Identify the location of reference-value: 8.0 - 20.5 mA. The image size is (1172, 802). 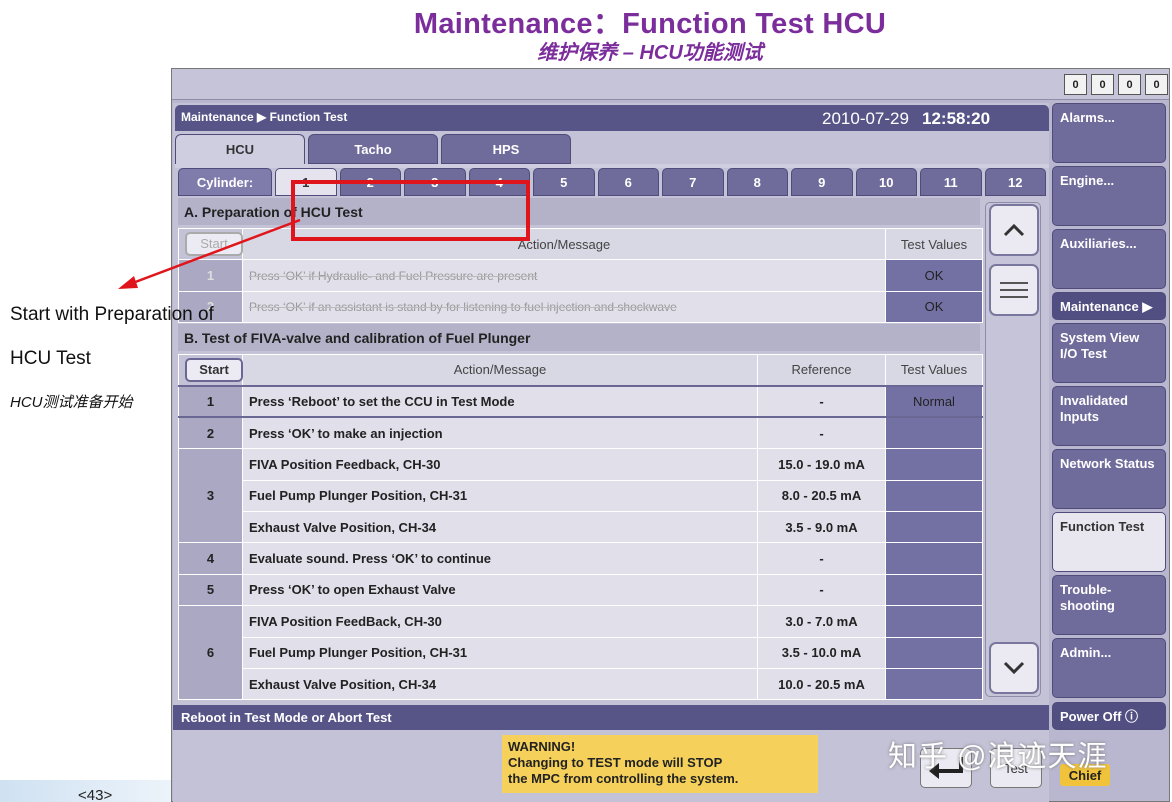
(821, 495).